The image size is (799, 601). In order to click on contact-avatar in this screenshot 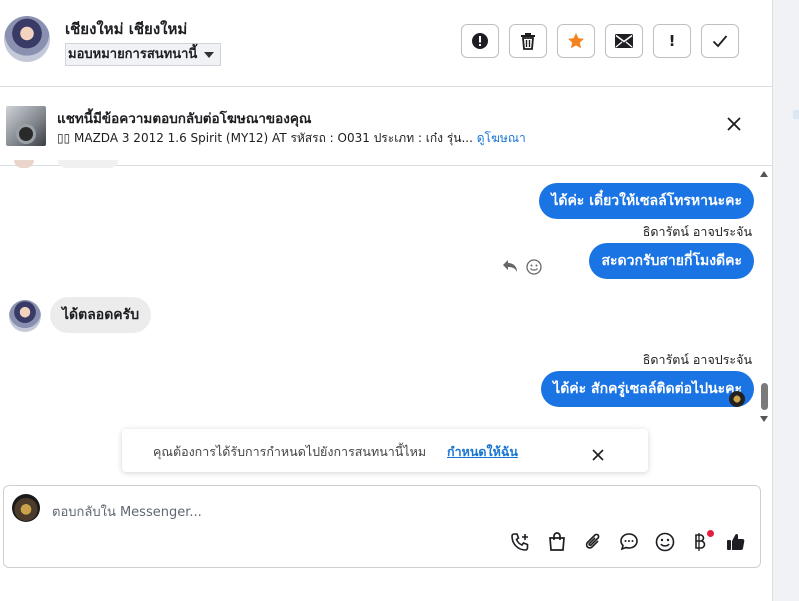, I will do `click(27, 39)`.